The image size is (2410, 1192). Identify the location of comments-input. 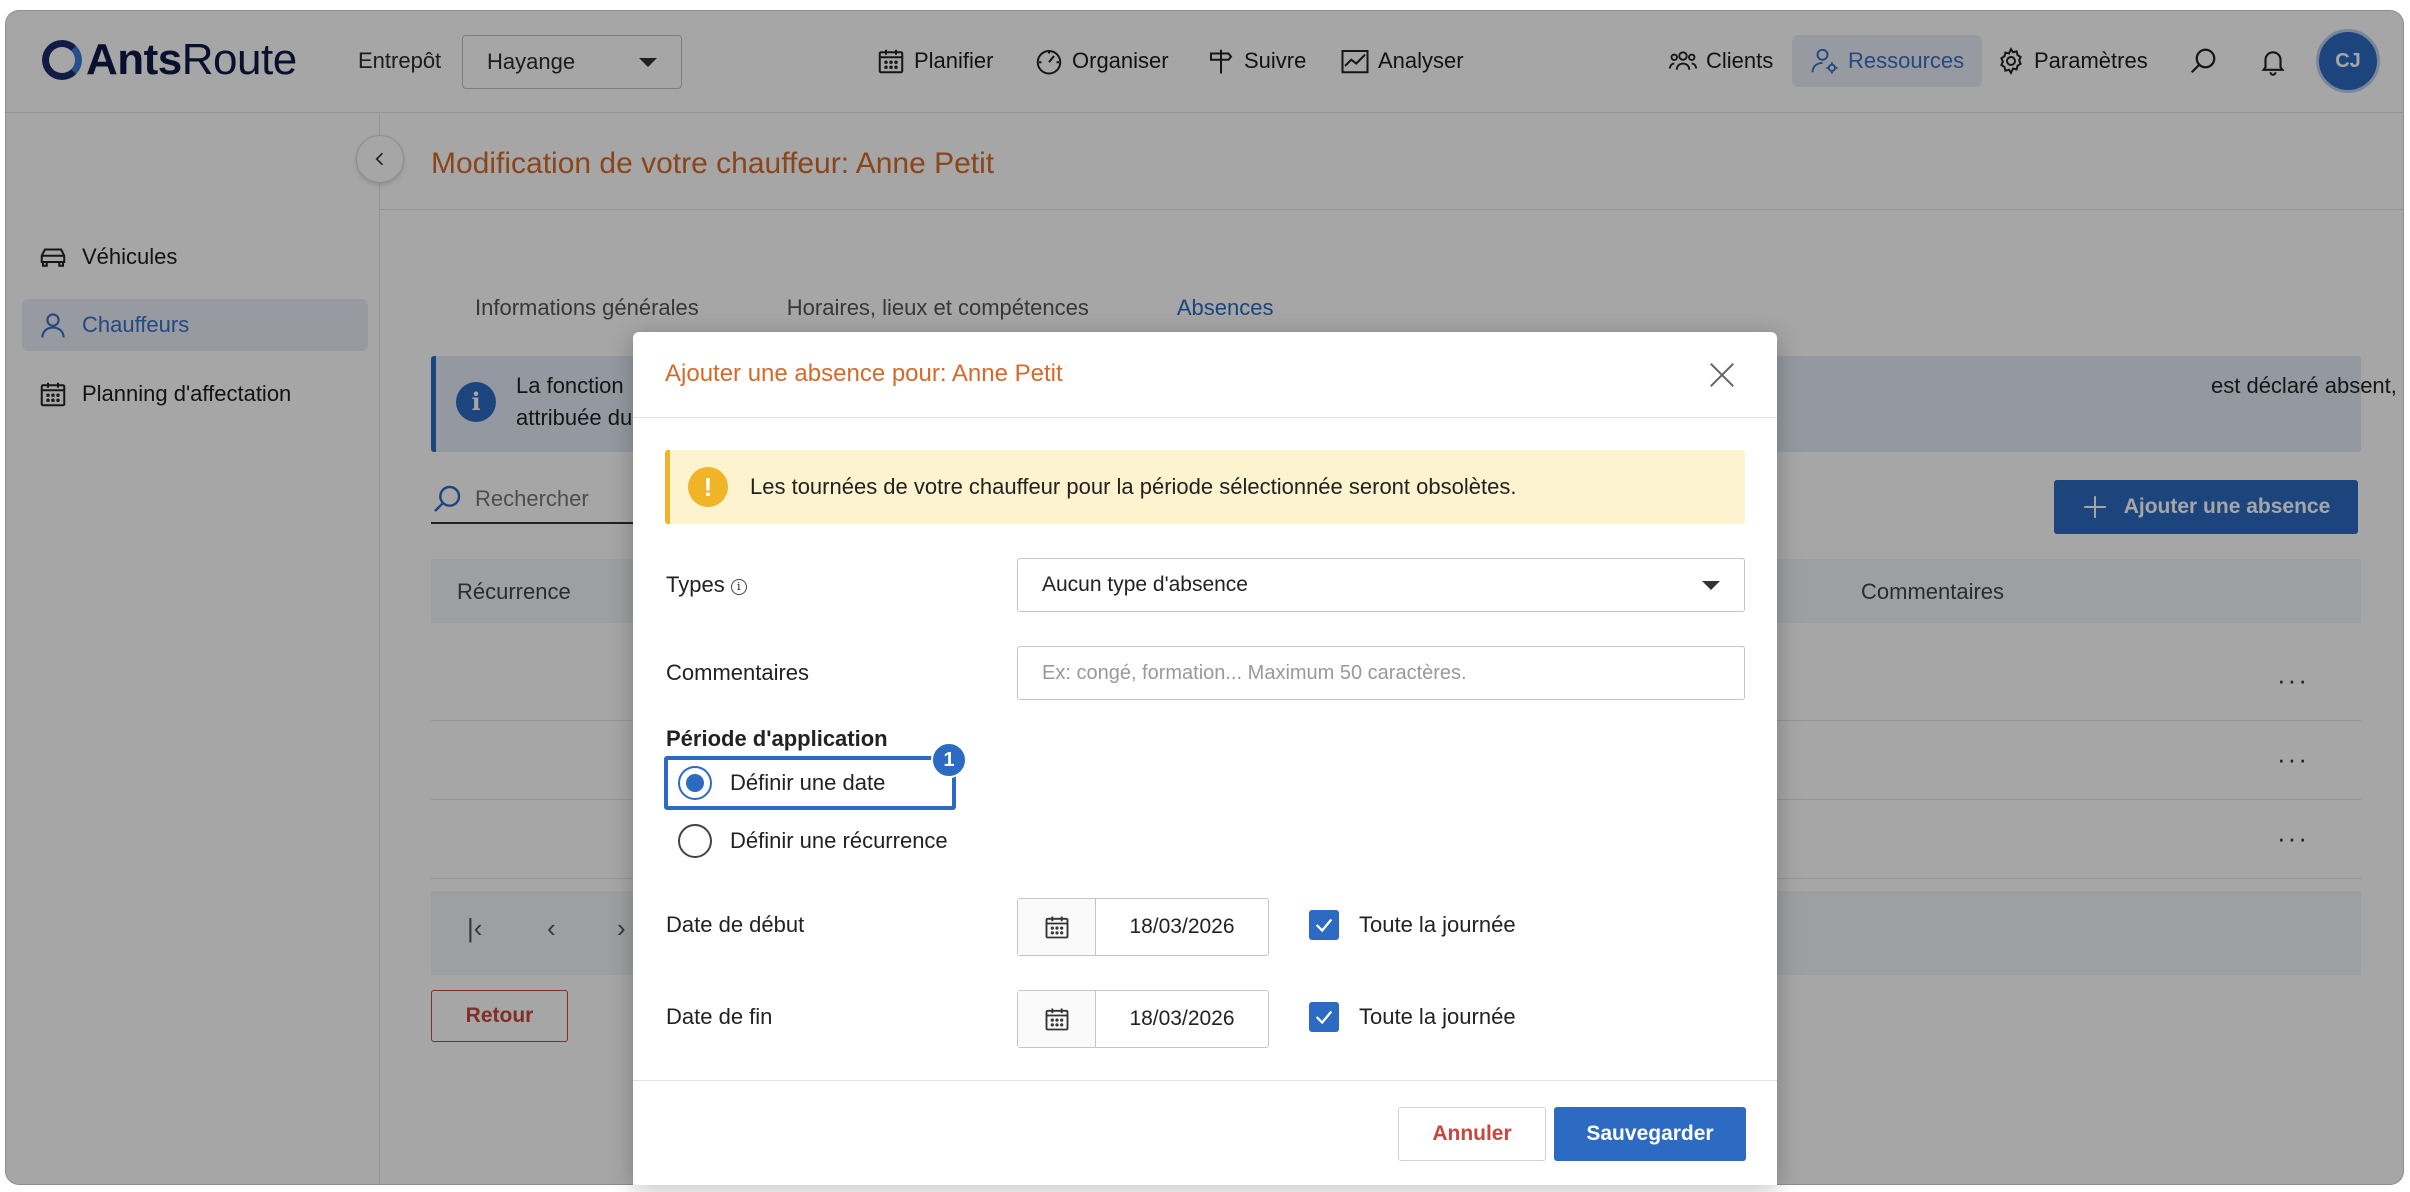
(1381, 673).